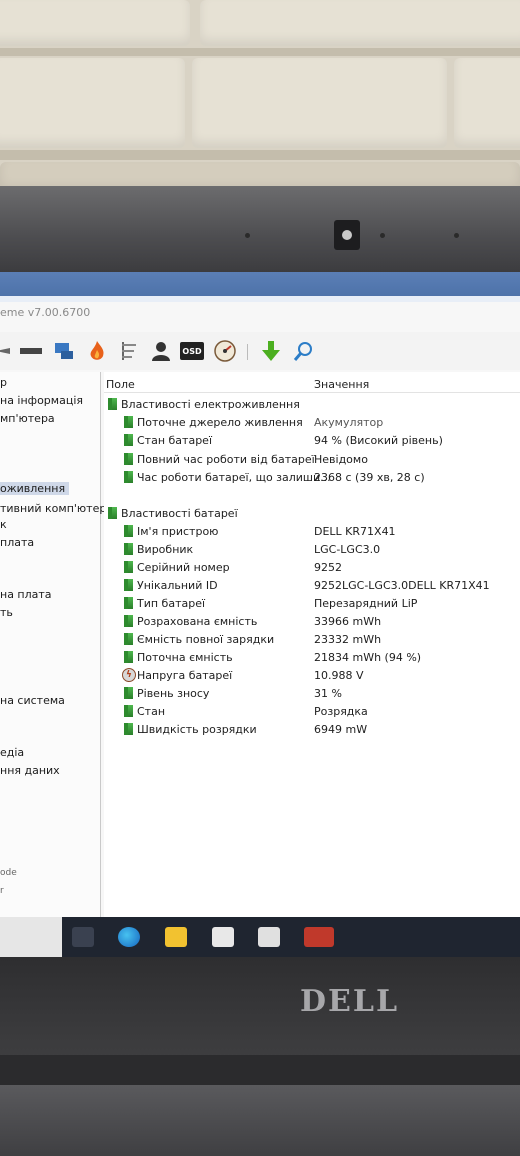  Describe the element at coordinates (129, 937) in the screenshot. I see `edge-icon` at that location.